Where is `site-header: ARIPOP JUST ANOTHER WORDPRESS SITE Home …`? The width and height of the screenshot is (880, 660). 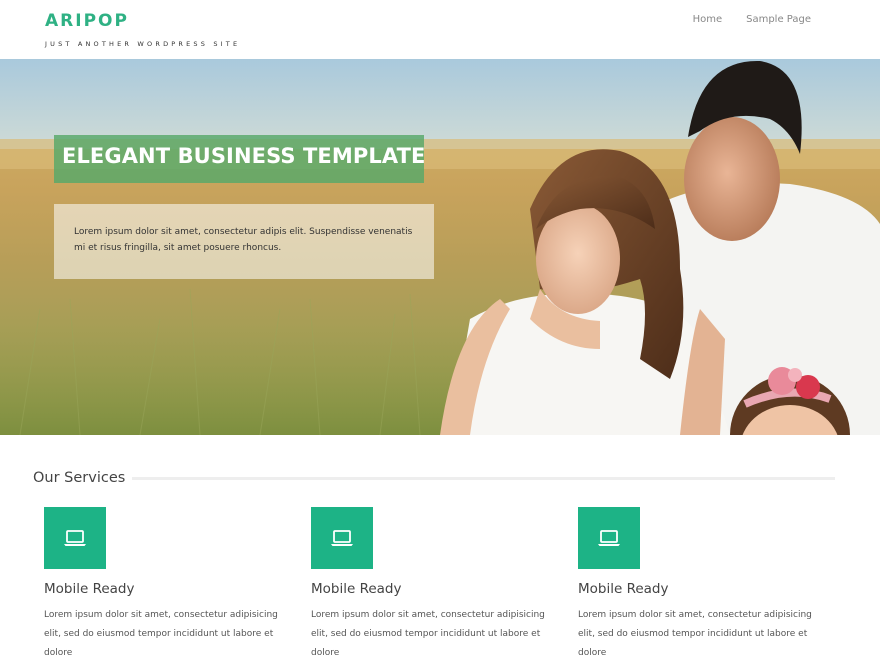
site-header: ARIPOP JUST ANOTHER WORDPRESS SITE Home … is located at coordinates (440, 29).